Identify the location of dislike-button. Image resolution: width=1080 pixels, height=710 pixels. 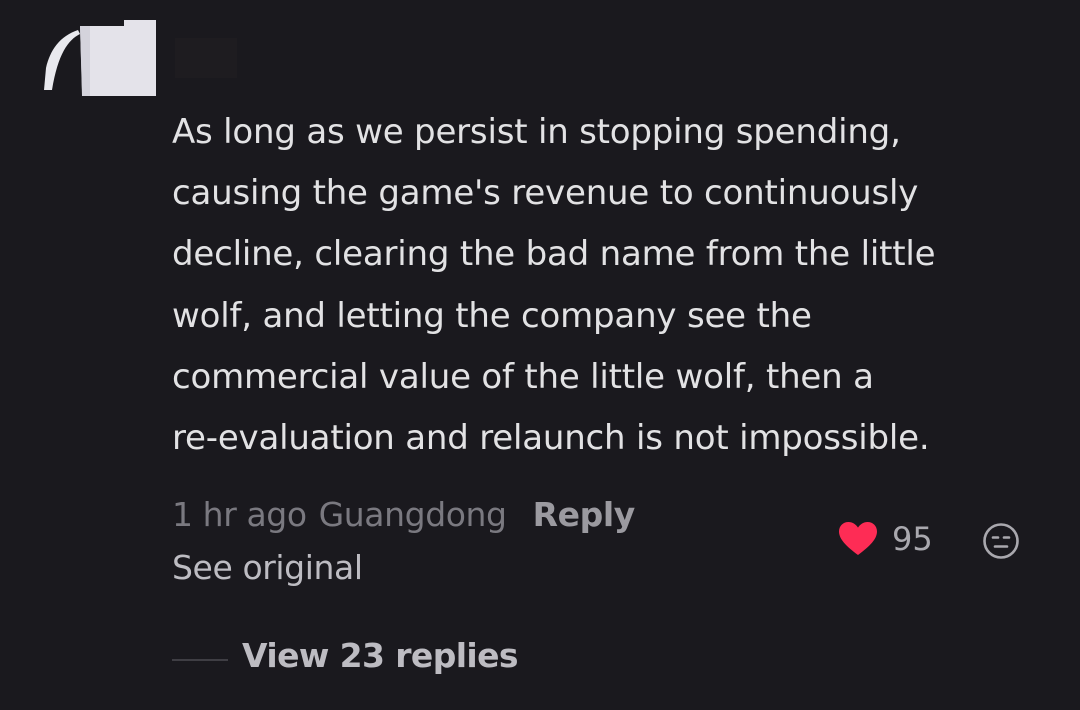
(1001, 541).